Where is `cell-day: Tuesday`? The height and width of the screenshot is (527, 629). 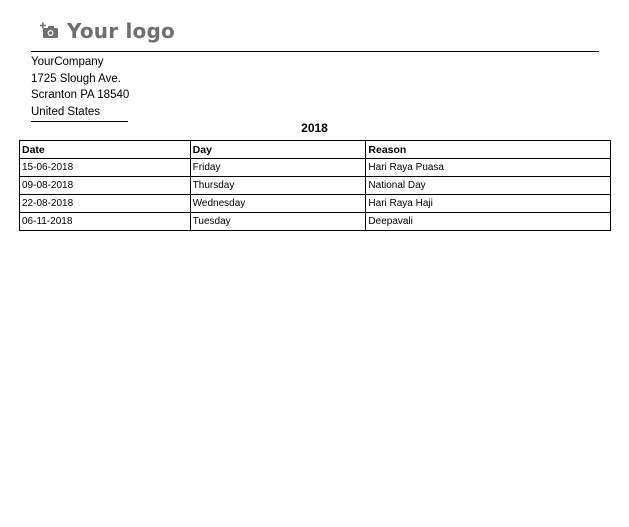 cell-day: Tuesday is located at coordinates (278, 221).